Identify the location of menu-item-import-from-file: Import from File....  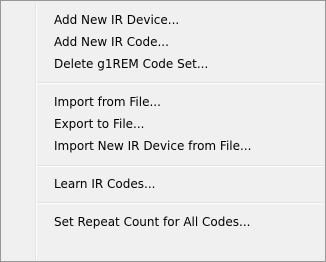
(163, 102).